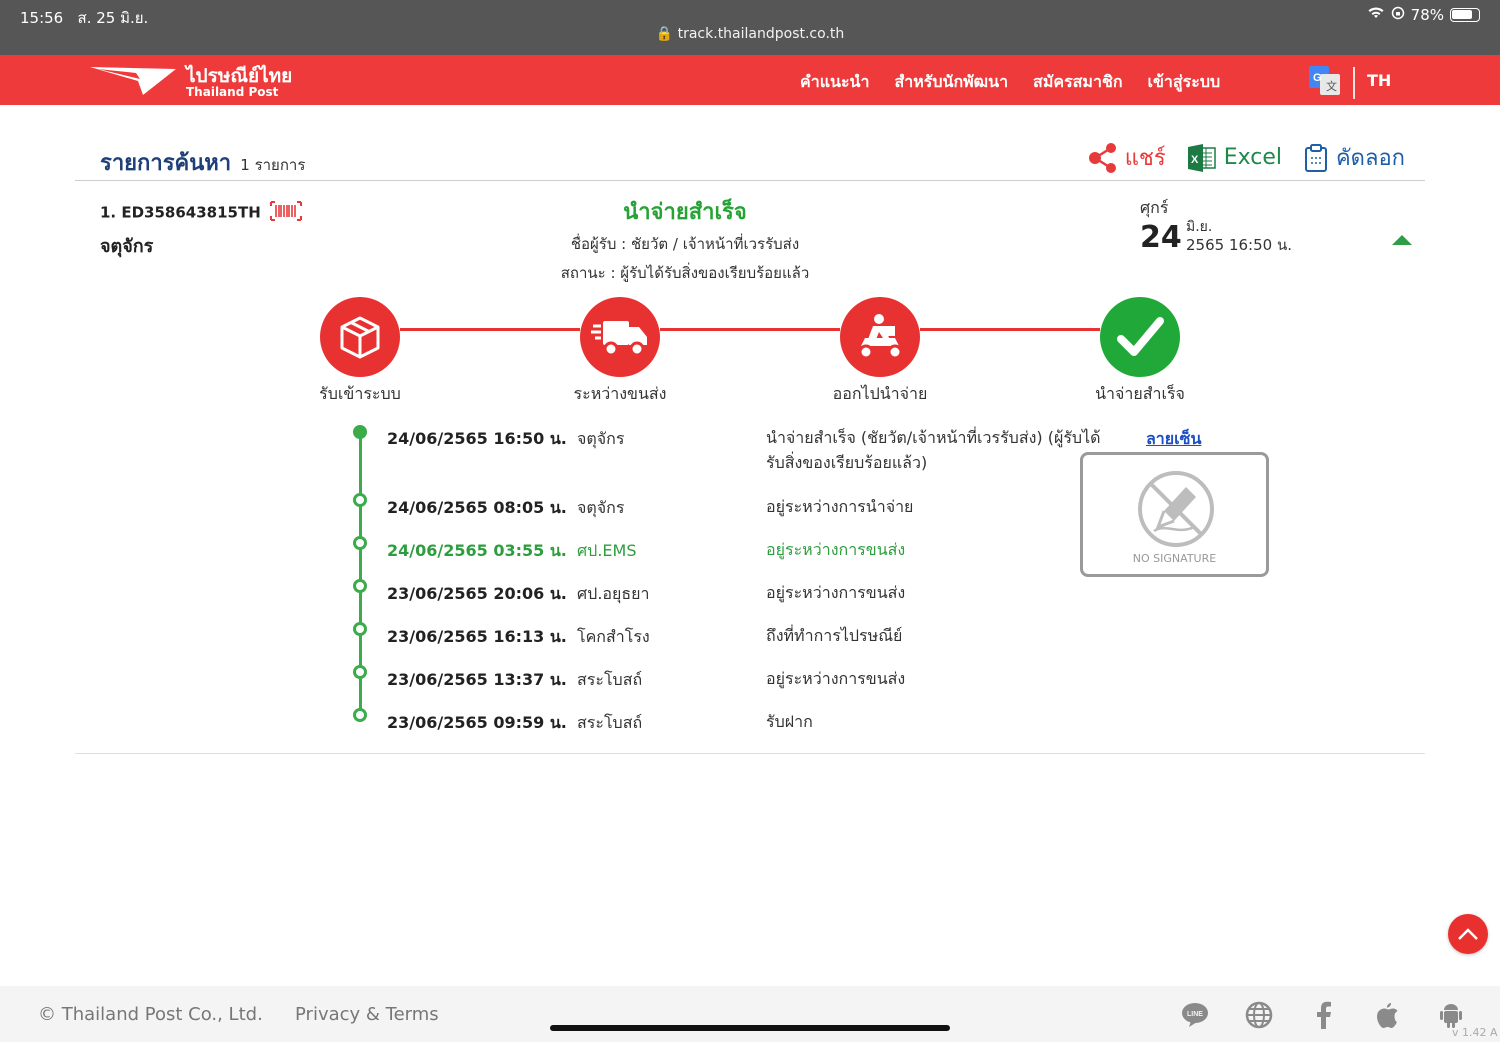 The width and height of the screenshot is (1500, 1042). What do you see at coordinates (840, 506) in the screenshot?
I see `event-description: อยู่ระหว่างการนำจ่าย` at bounding box center [840, 506].